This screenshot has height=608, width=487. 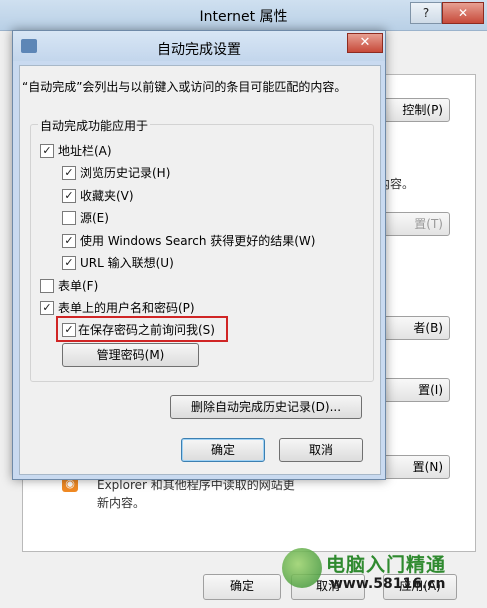 What do you see at coordinates (94, 125) in the screenshot?
I see `group-label: 自动完成功能应用于` at bounding box center [94, 125].